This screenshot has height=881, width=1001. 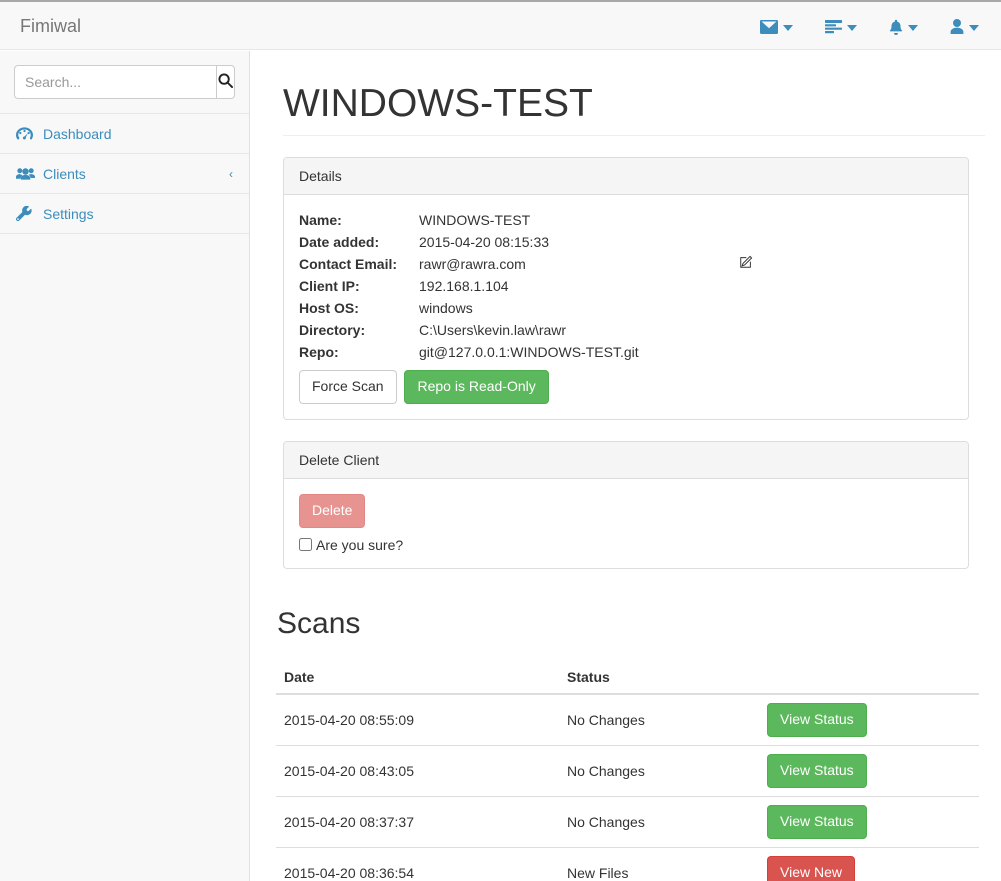 What do you see at coordinates (417, 863) in the screenshot?
I see `scan-date: 2015-04-20 08:36:54` at bounding box center [417, 863].